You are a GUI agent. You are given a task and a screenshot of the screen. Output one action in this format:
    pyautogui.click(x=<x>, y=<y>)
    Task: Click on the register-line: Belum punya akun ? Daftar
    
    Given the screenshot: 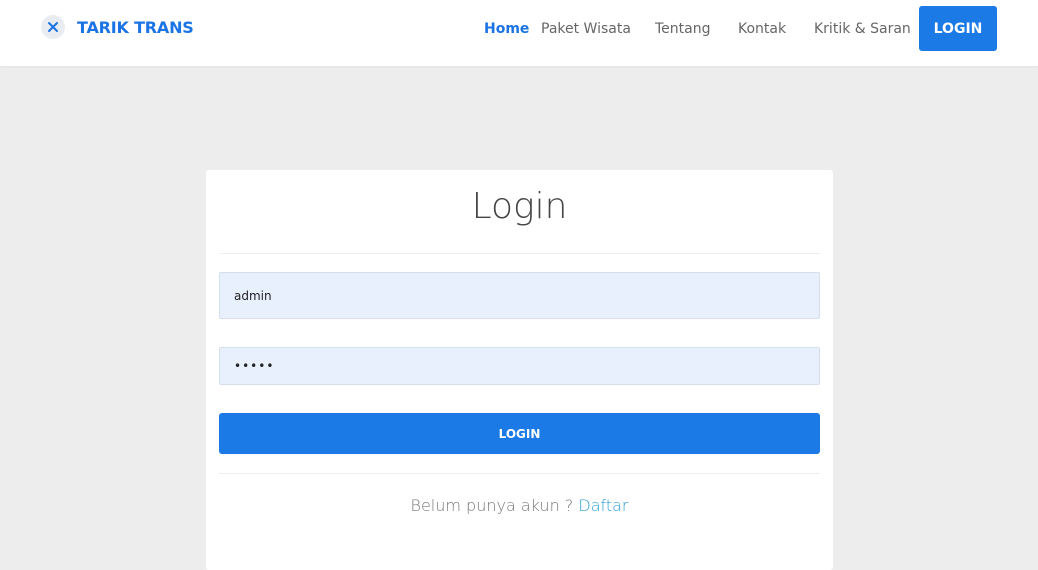 What is the action you would take?
    pyautogui.click(x=519, y=505)
    